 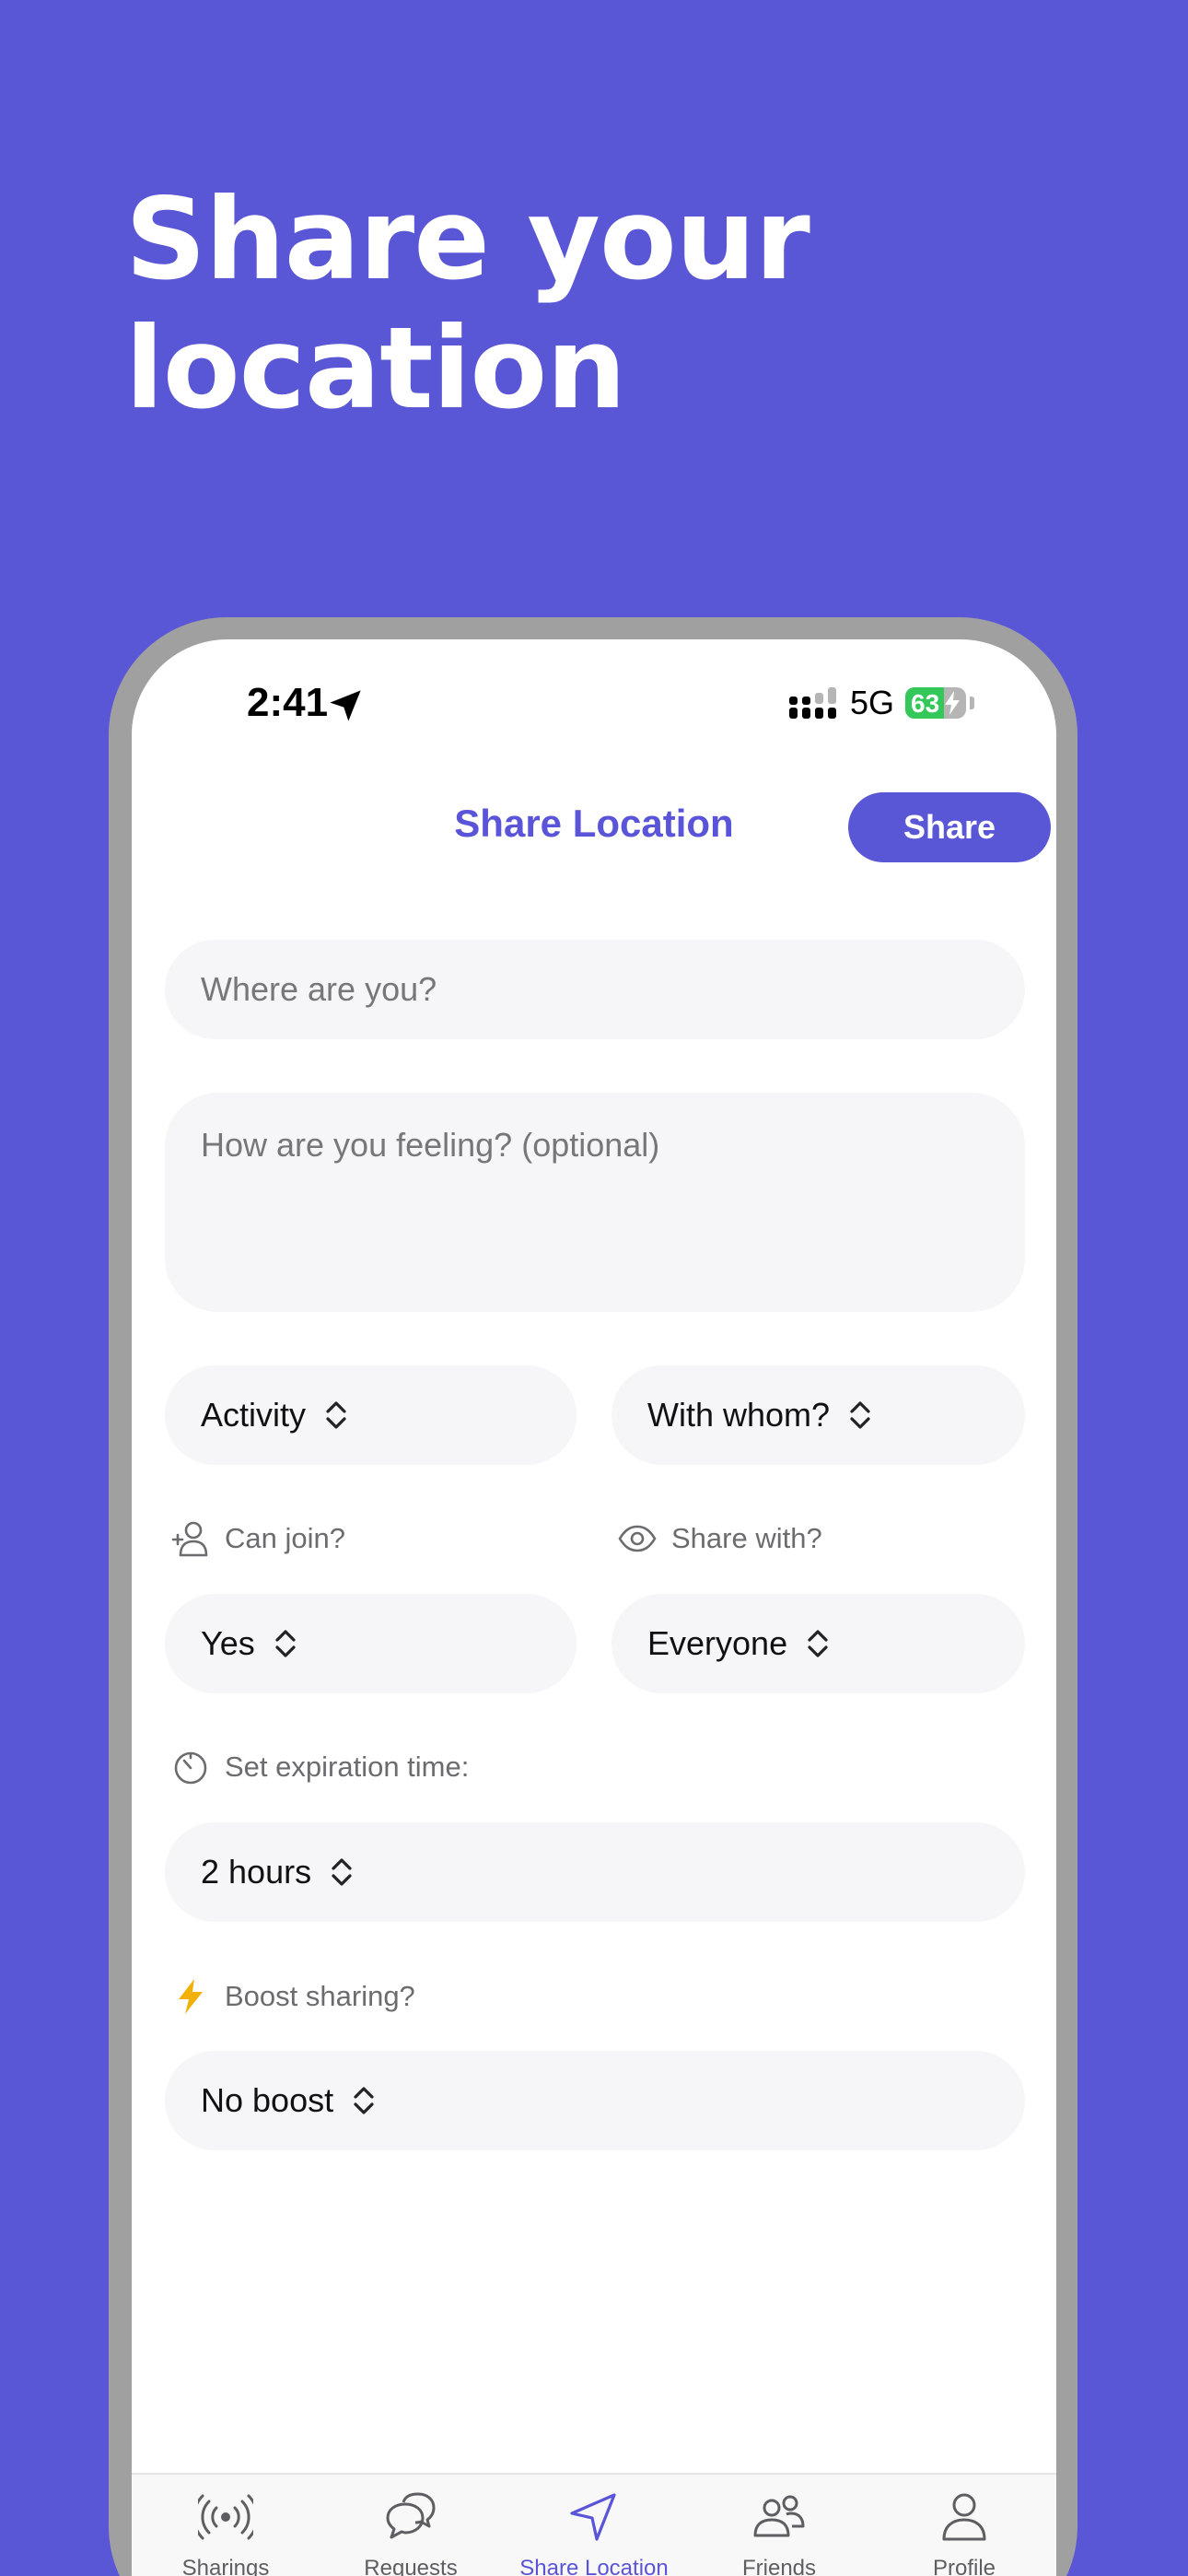 What do you see at coordinates (746, 1538) in the screenshot?
I see `share-with-text: Share with?` at bounding box center [746, 1538].